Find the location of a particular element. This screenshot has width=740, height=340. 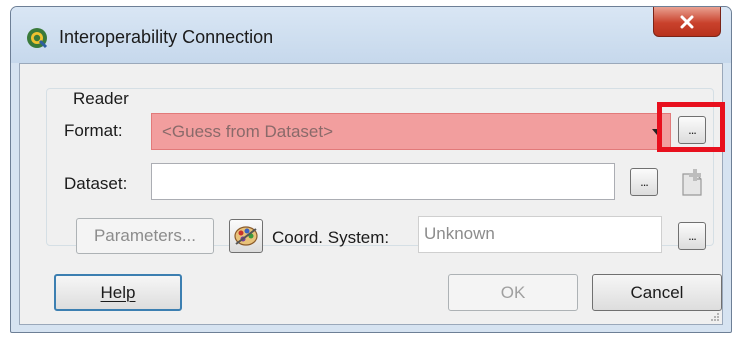

coord-system-label: Coord. System: is located at coordinates (331, 237).